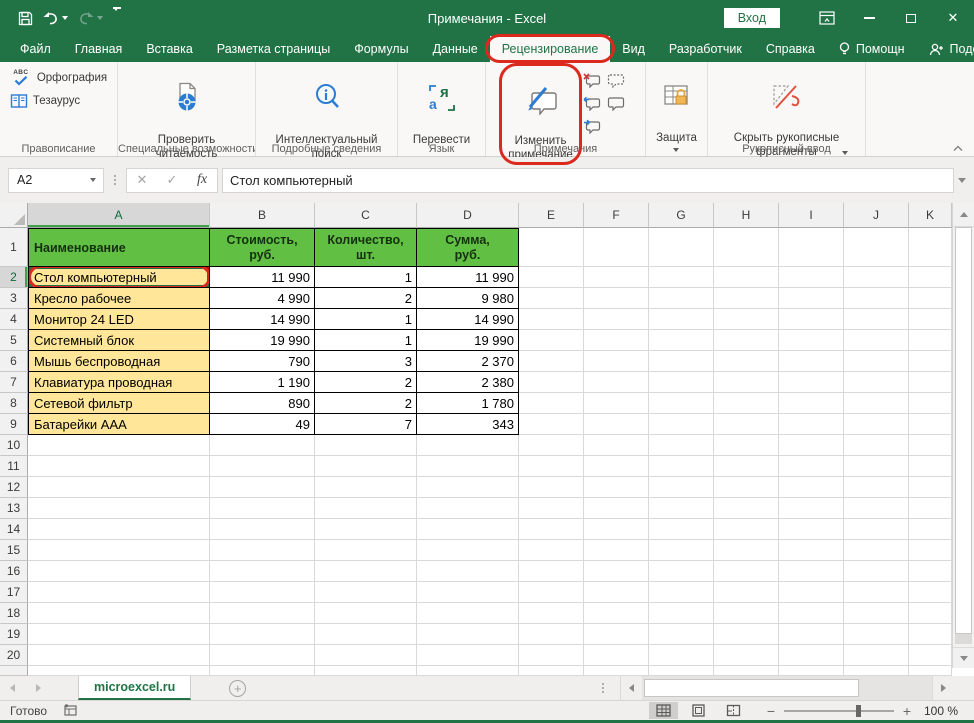 This screenshot has width=974, height=723. Describe the element at coordinates (366, 671) in the screenshot. I see `cell-C21` at that location.